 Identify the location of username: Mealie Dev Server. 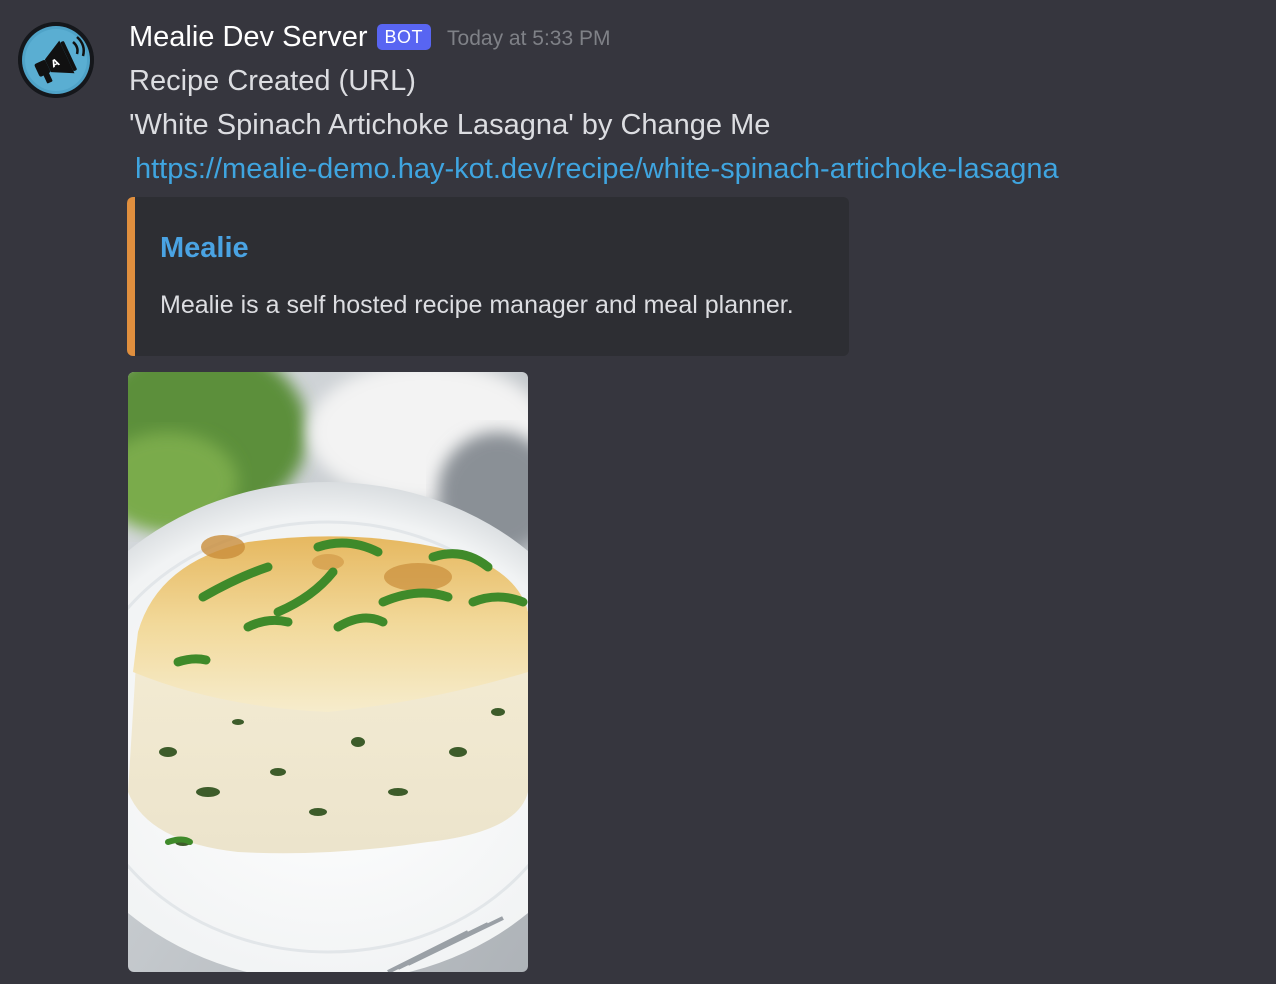
(248, 37).